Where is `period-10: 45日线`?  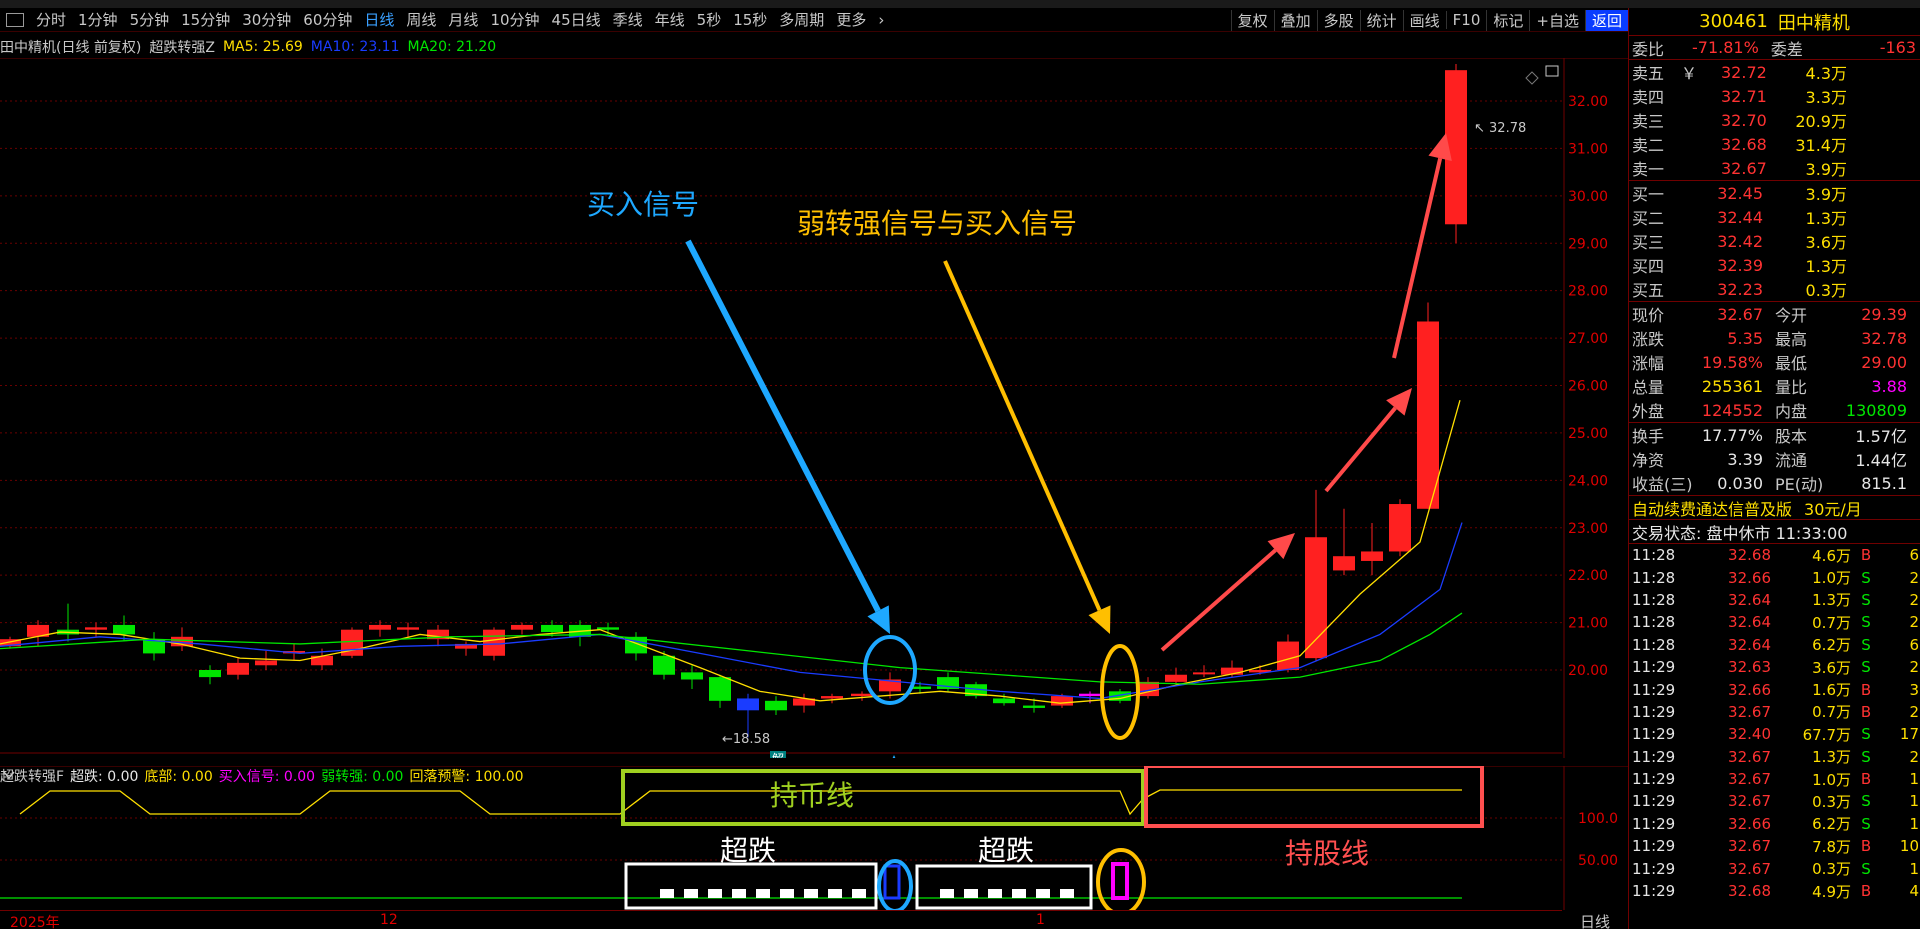
period-10: 45日线 is located at coordinates (576, 19).